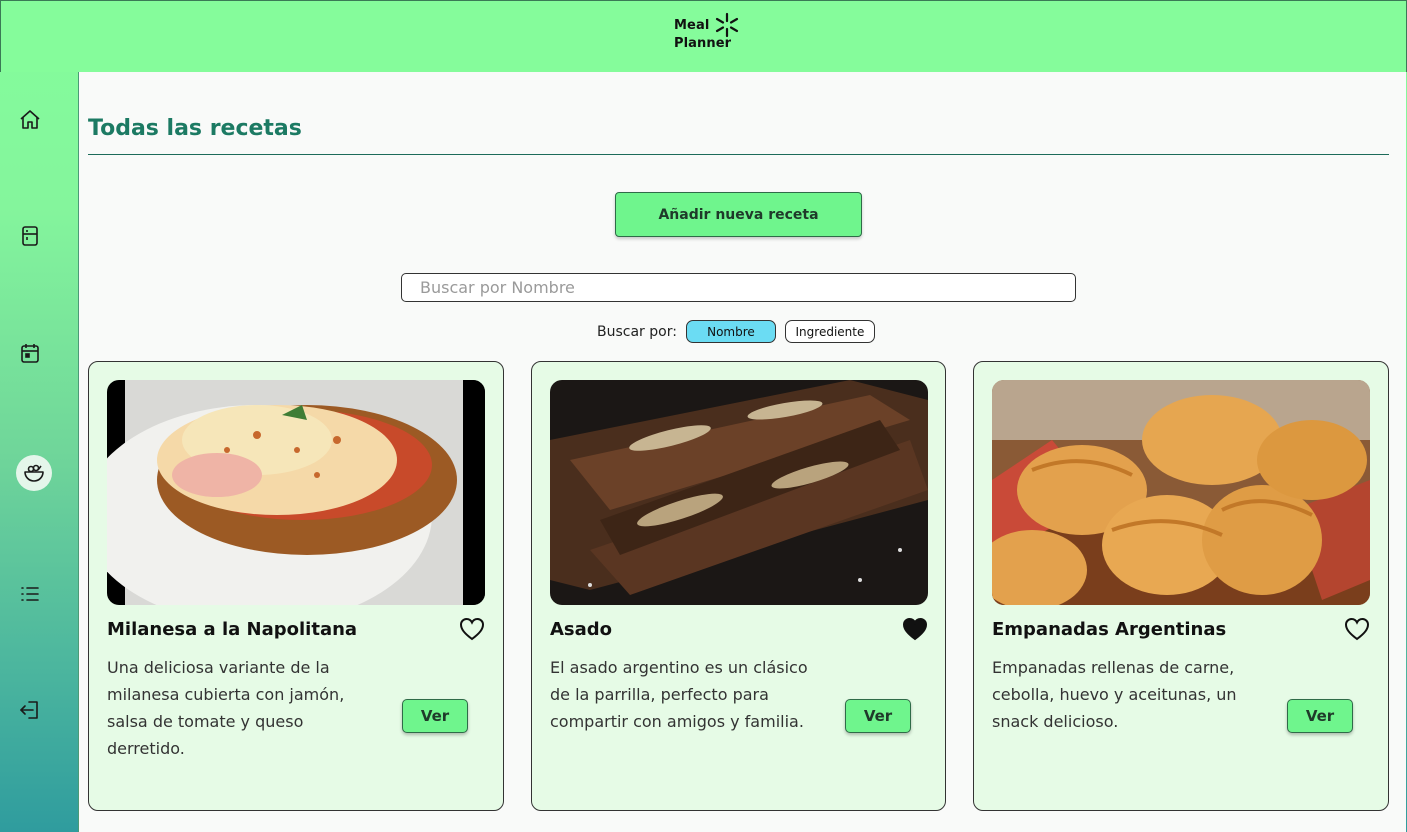  Describe the element at coordinates (727, 25) in the screenshot. I see `sparkle-icon` at that location.